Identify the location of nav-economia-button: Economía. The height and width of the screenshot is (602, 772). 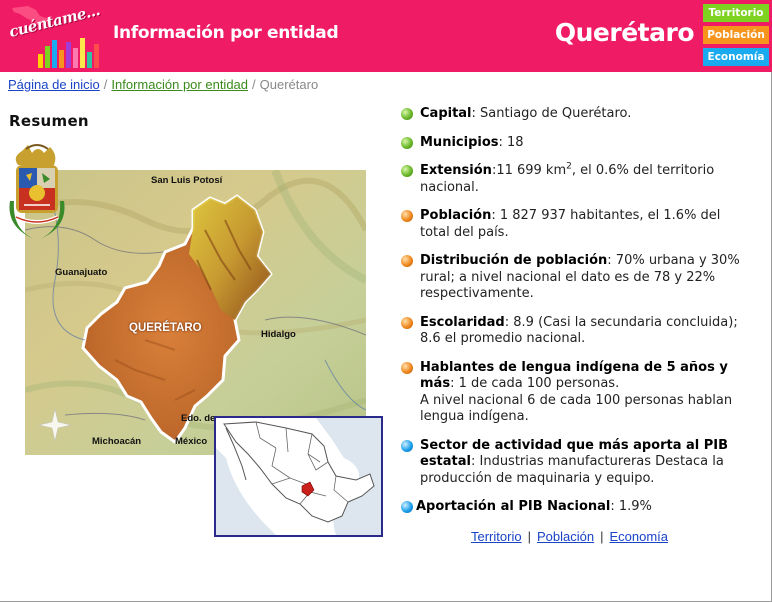
(736, 57).